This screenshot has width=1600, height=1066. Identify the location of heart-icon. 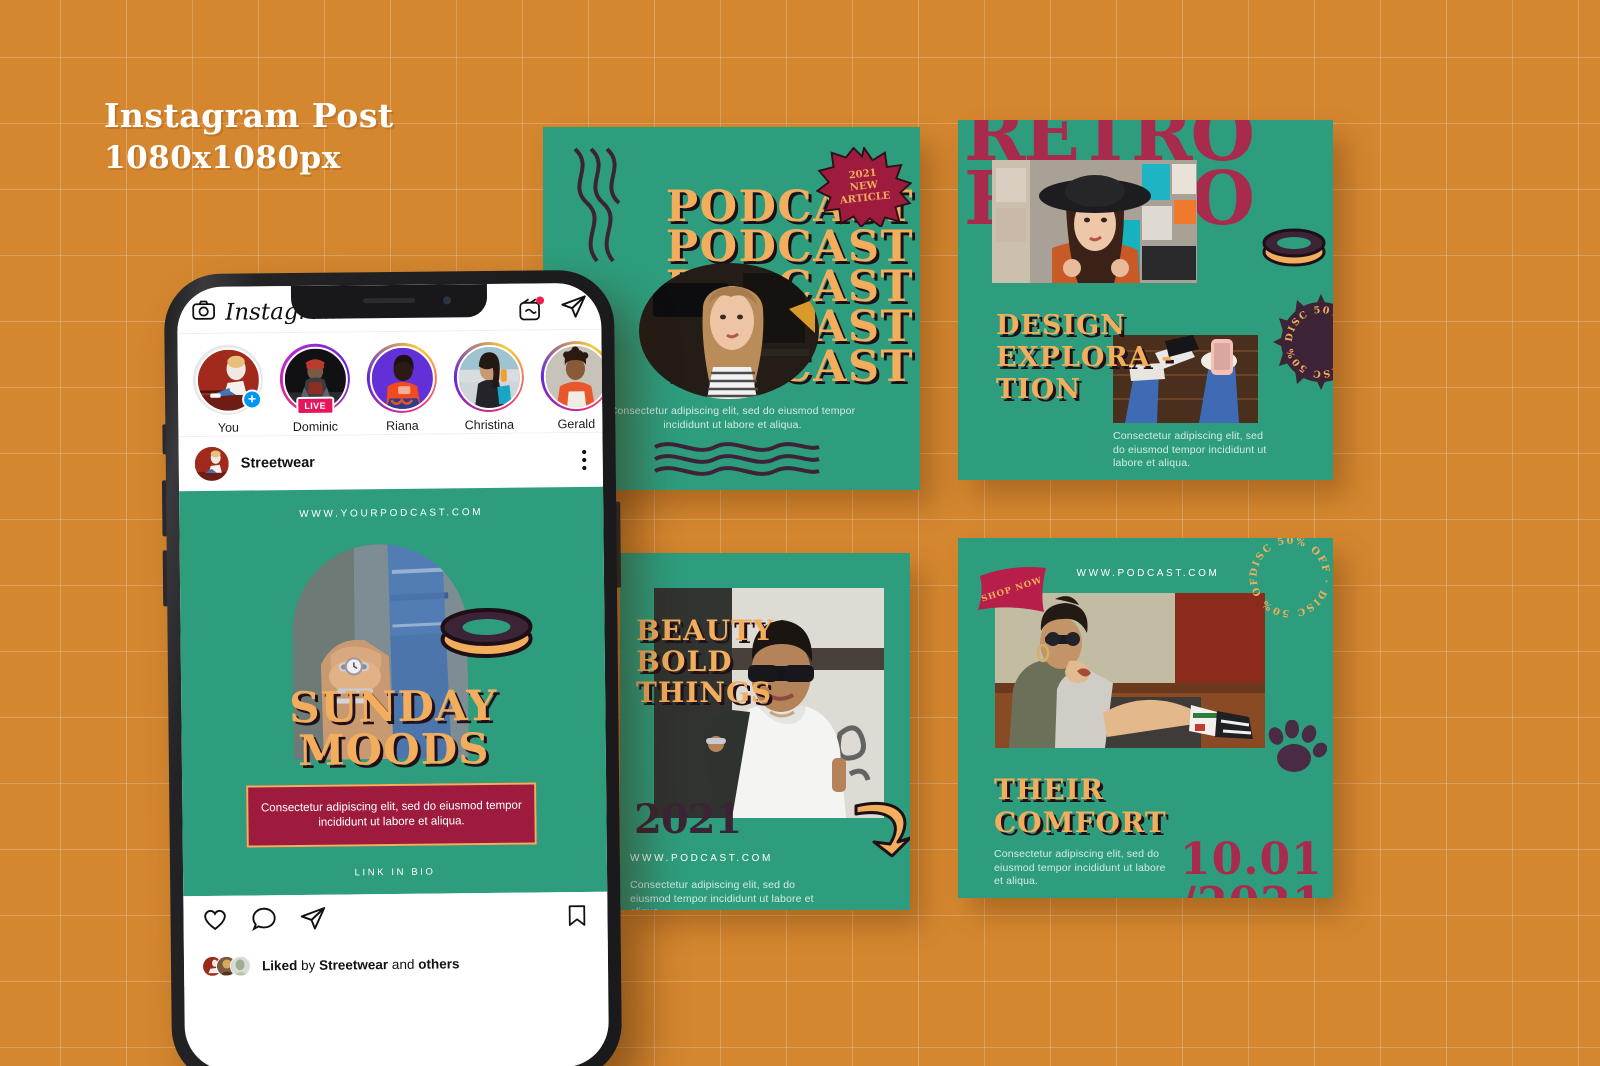
(214, 922).